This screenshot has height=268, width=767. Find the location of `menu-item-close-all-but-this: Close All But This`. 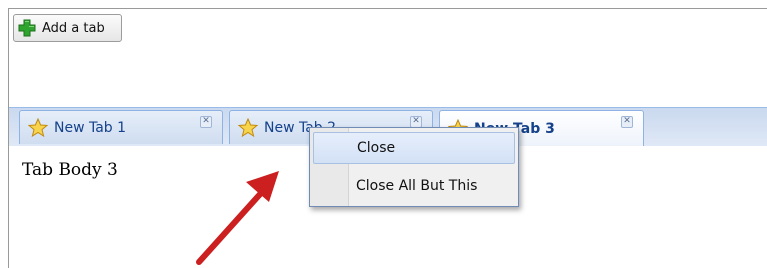

menu-item-close-all-but-this: Close All But This is located at coordinates (414, 186).